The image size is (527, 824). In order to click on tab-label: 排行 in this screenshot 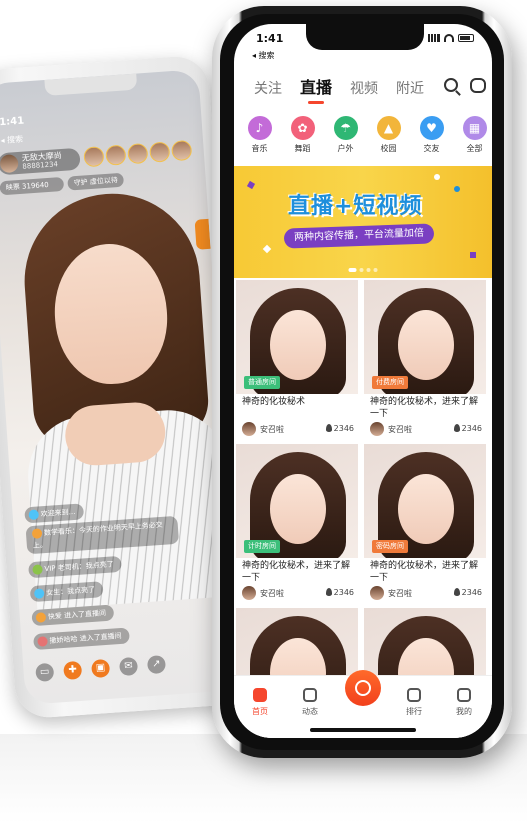, I will do `click(414, 711)`.